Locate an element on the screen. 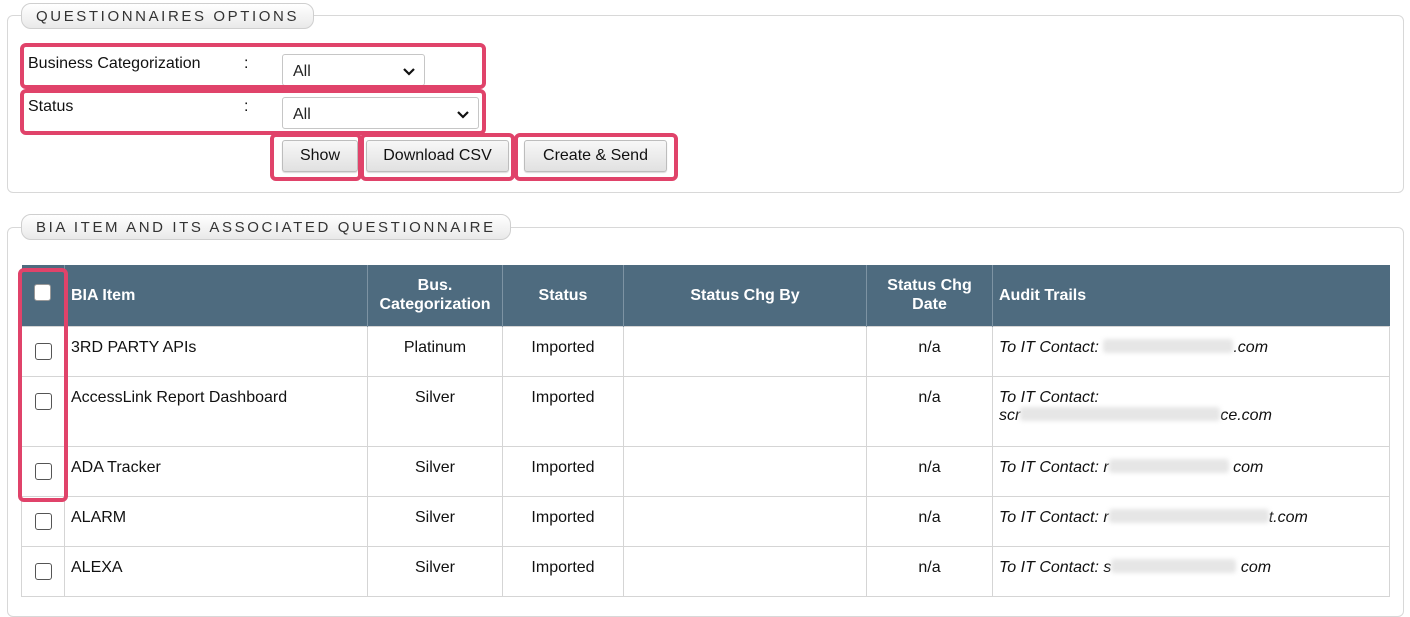  select-all-header is located at coordinates (43, 295).